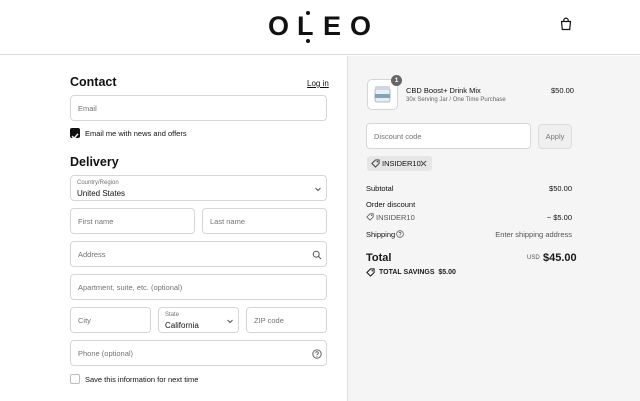 The width and height of the screenshot is (640, 401). What do you see at coordinates (198, 353) in the screenshot?
I see `phone-field: Phone (optional)` at bounding box center [198, 353].